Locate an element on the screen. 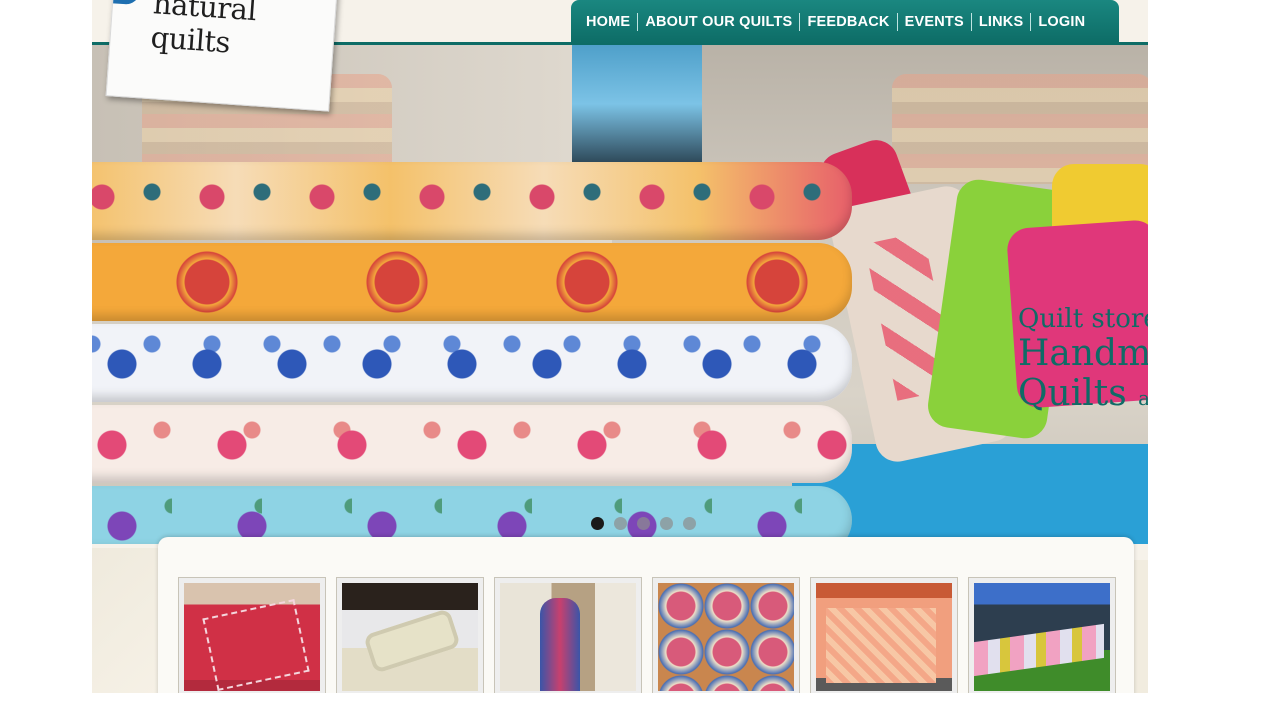 This screenshot has width=1280, height=720. nav-item-about: ABOUT OUR QUILTS is located at coordinates (711, 22).